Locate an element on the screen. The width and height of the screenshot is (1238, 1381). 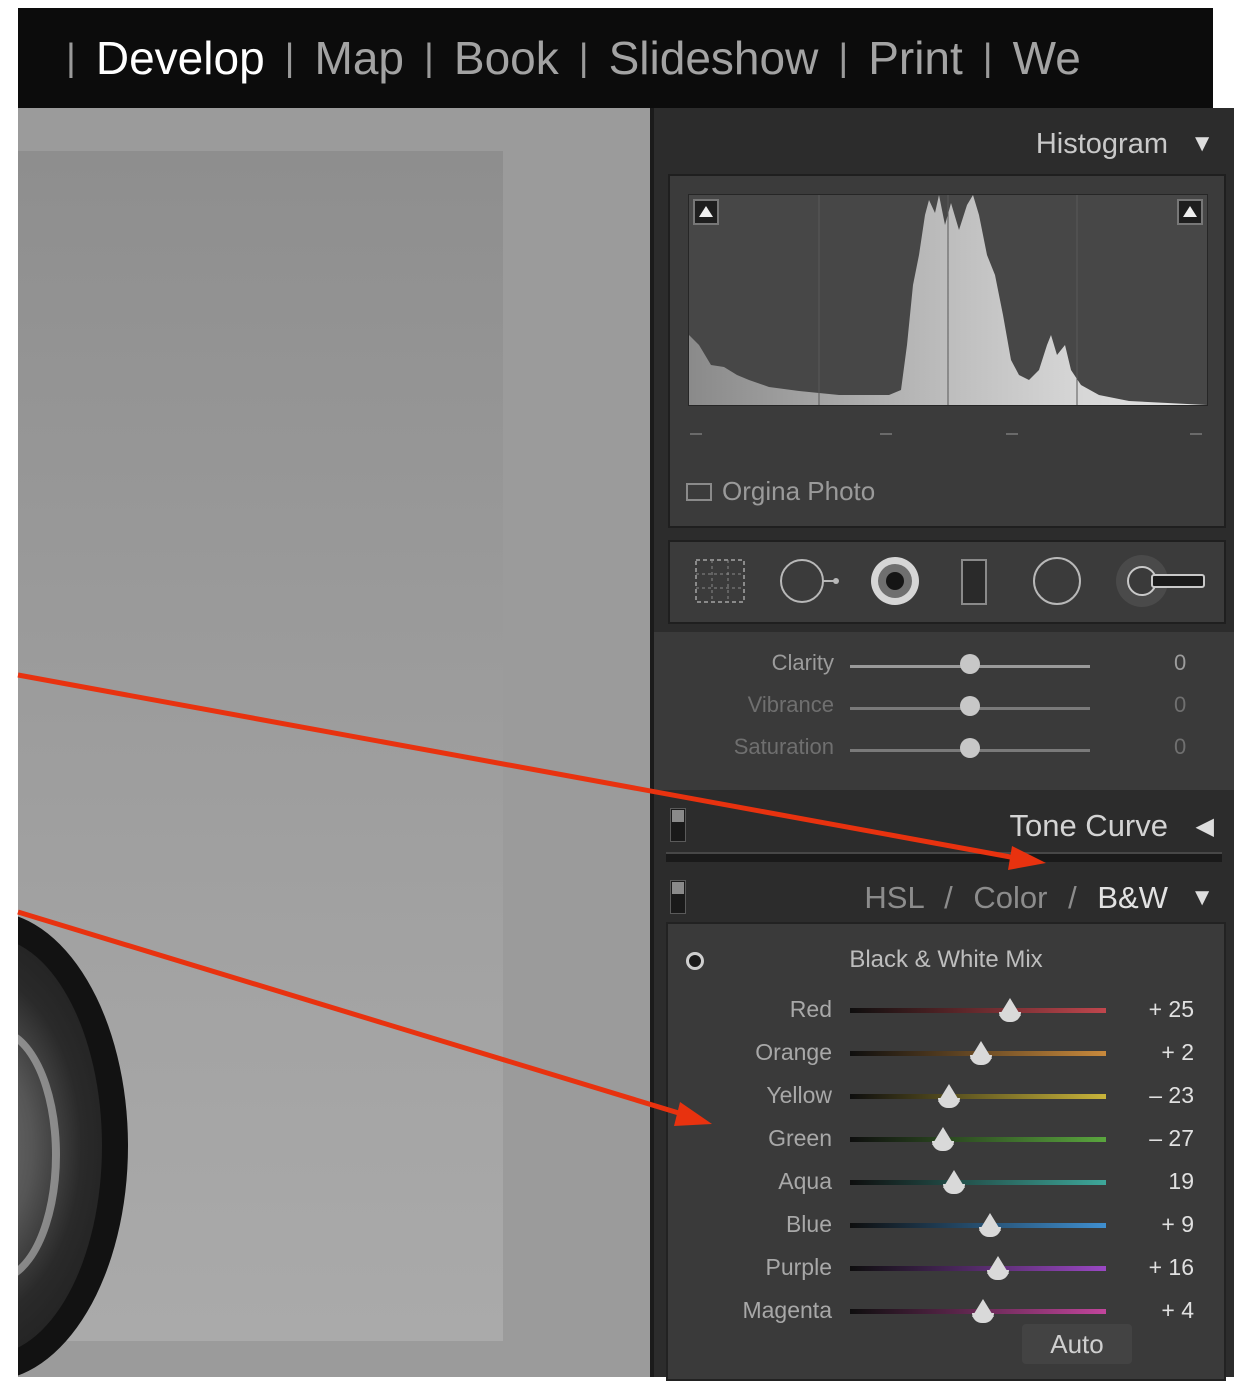
bw-slider-value: + 16 is located at coordinates (1171, 1267).